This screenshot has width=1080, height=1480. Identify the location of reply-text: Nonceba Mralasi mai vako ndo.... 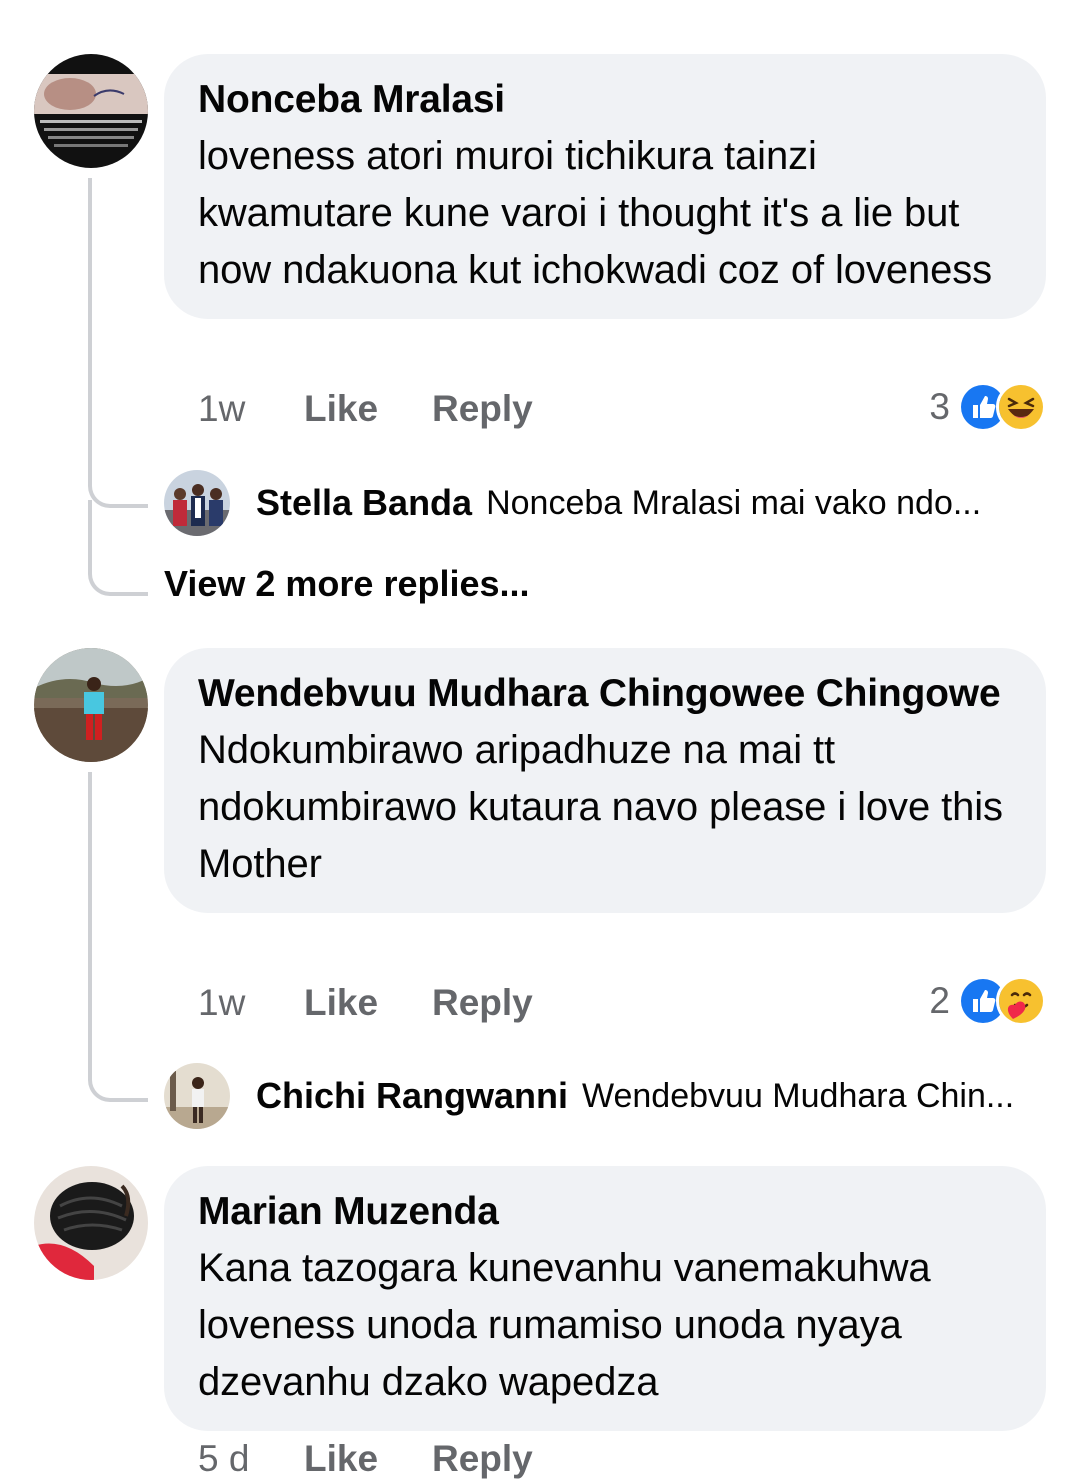
(734, 502).